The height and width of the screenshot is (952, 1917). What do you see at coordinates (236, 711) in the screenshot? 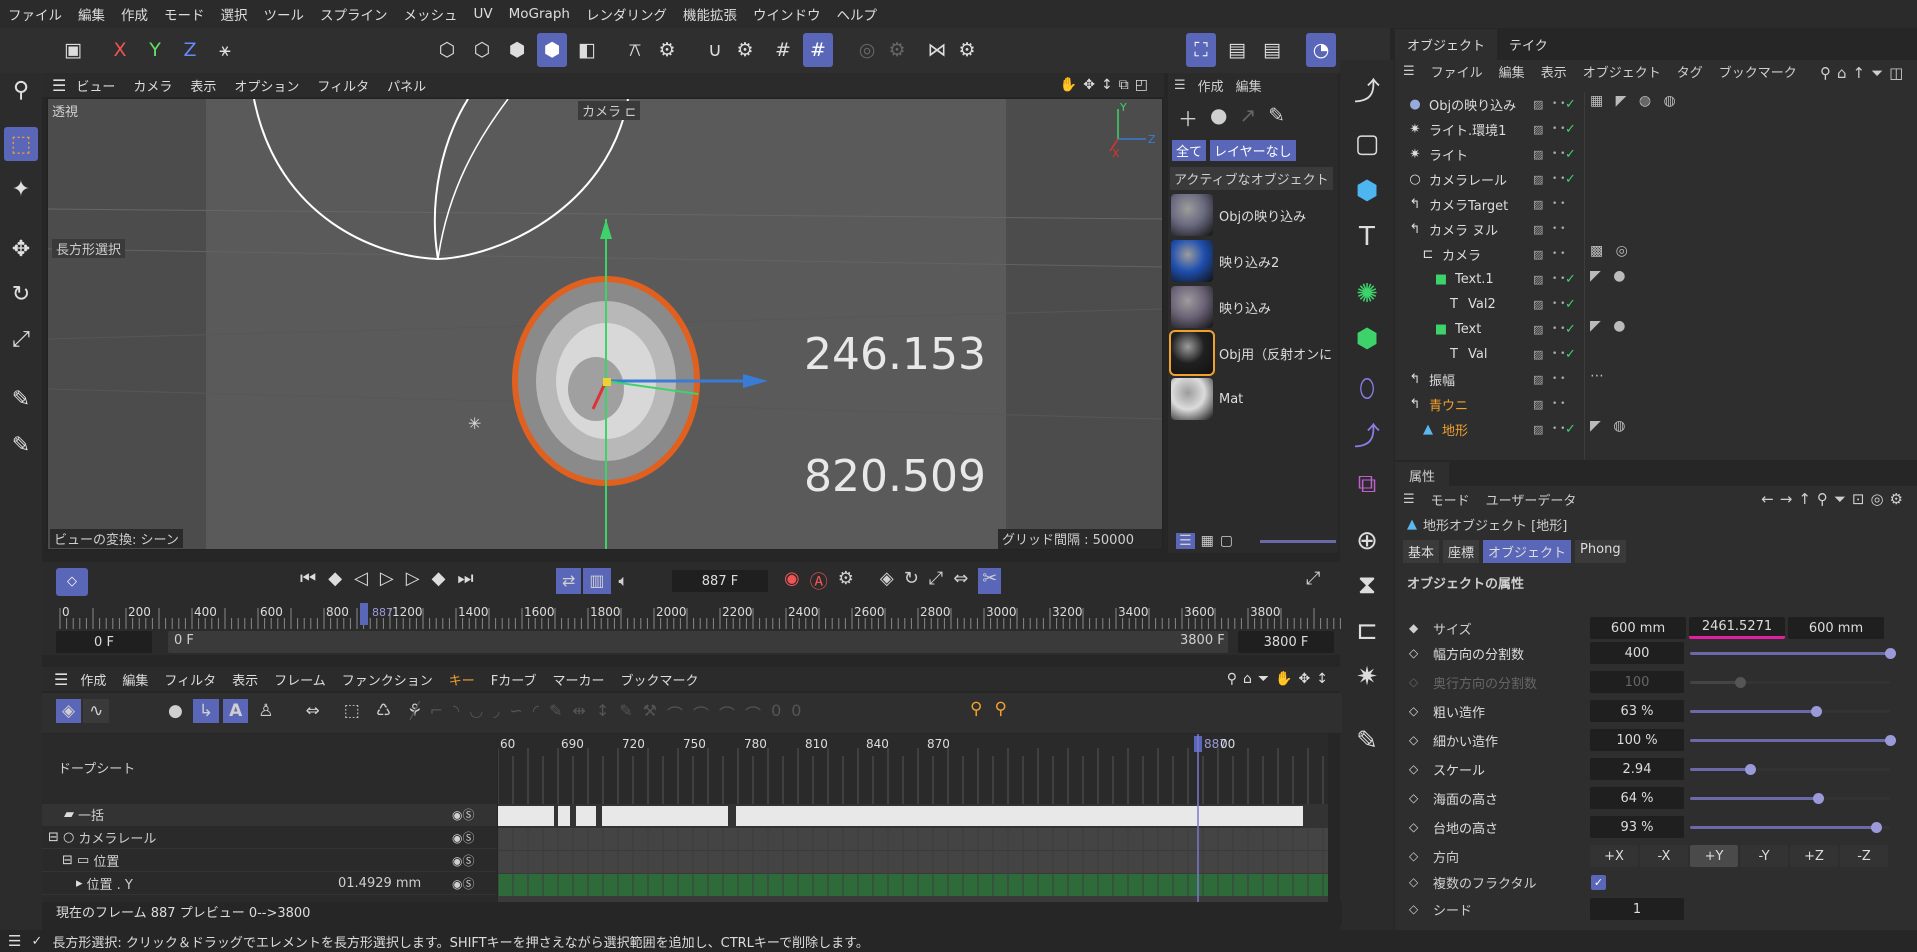
I see `autoframe-icon: A` at bounding box center [236, 711].